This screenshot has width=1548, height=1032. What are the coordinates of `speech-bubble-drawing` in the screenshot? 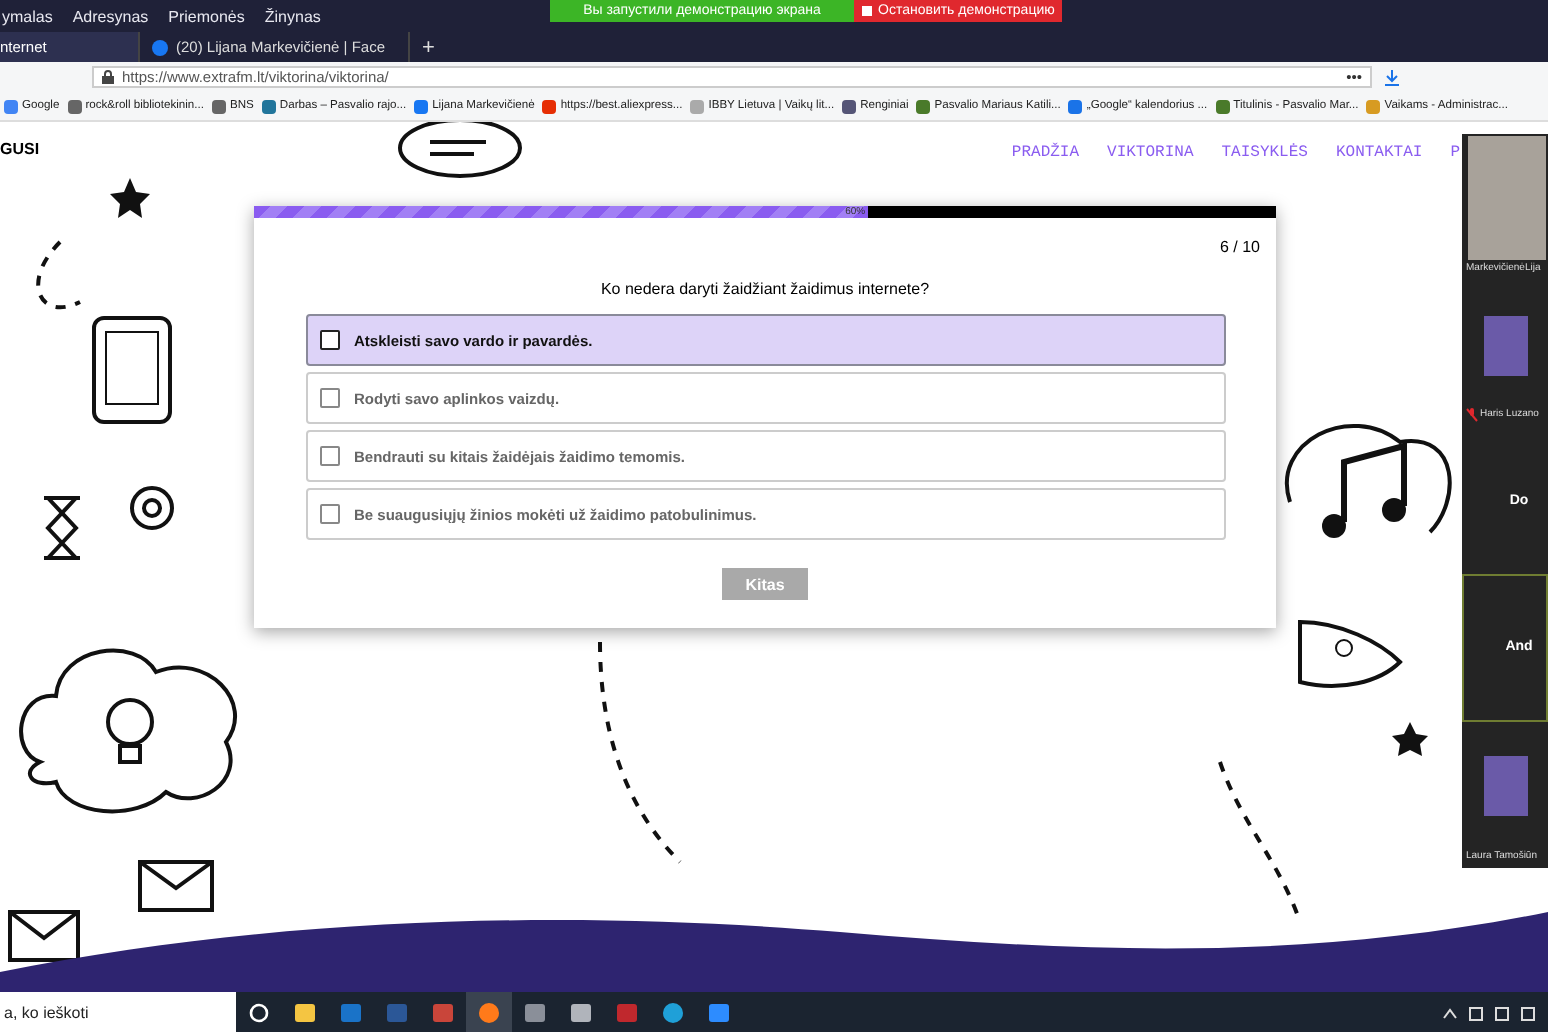 It's located at (460, 150).